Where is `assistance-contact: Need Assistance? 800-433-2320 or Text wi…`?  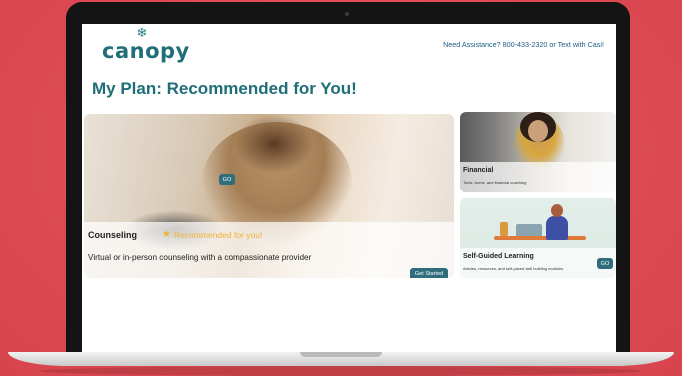
assistance-contact: Need Assistance? 800-433-2320 or Text wi… is located at coordinates (523, 44).